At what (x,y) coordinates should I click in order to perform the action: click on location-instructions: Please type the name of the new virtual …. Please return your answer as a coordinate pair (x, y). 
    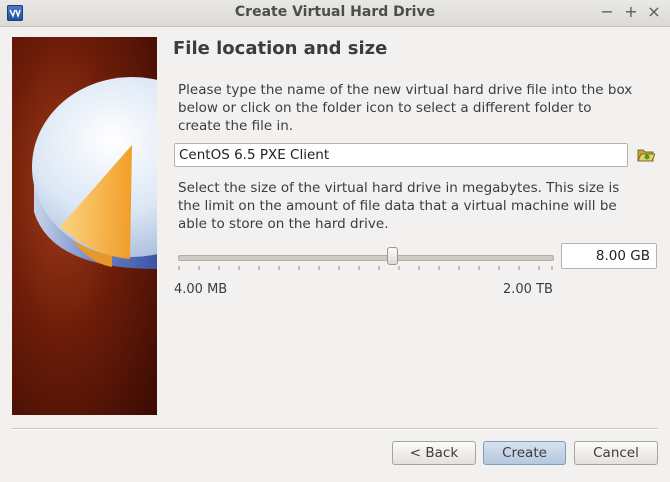
    Looking at the image, I should click on (405, 108).